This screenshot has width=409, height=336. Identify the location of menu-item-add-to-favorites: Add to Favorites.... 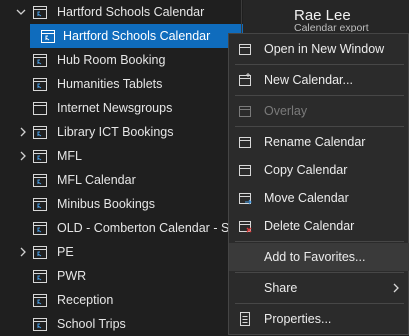
(319, 257).